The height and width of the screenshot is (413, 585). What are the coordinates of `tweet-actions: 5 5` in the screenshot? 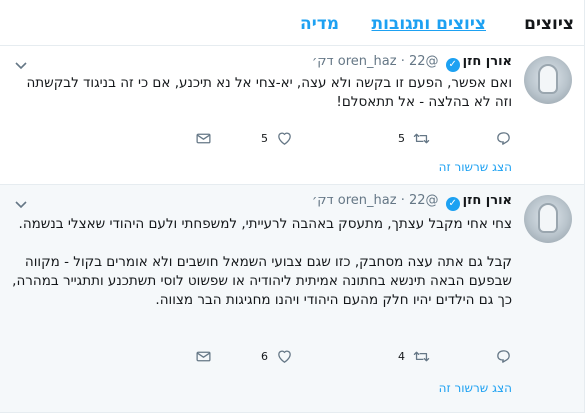 It's located at (262, 139).